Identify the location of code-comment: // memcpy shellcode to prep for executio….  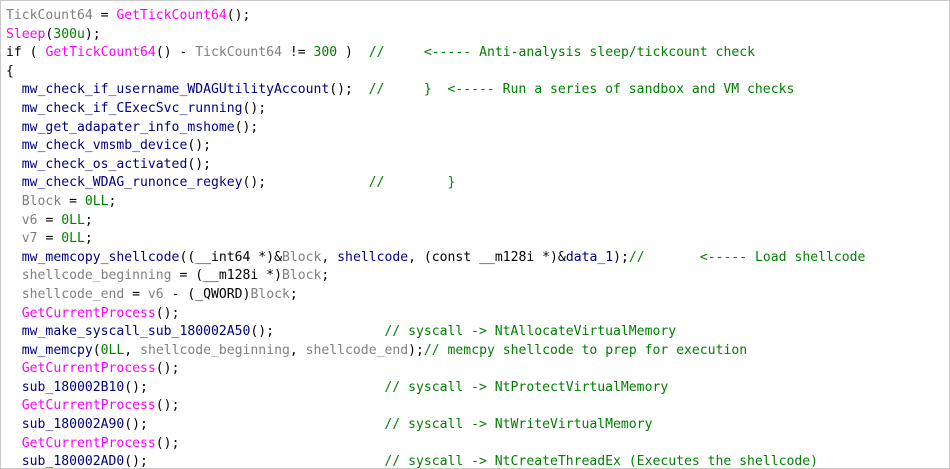
(585, 350).